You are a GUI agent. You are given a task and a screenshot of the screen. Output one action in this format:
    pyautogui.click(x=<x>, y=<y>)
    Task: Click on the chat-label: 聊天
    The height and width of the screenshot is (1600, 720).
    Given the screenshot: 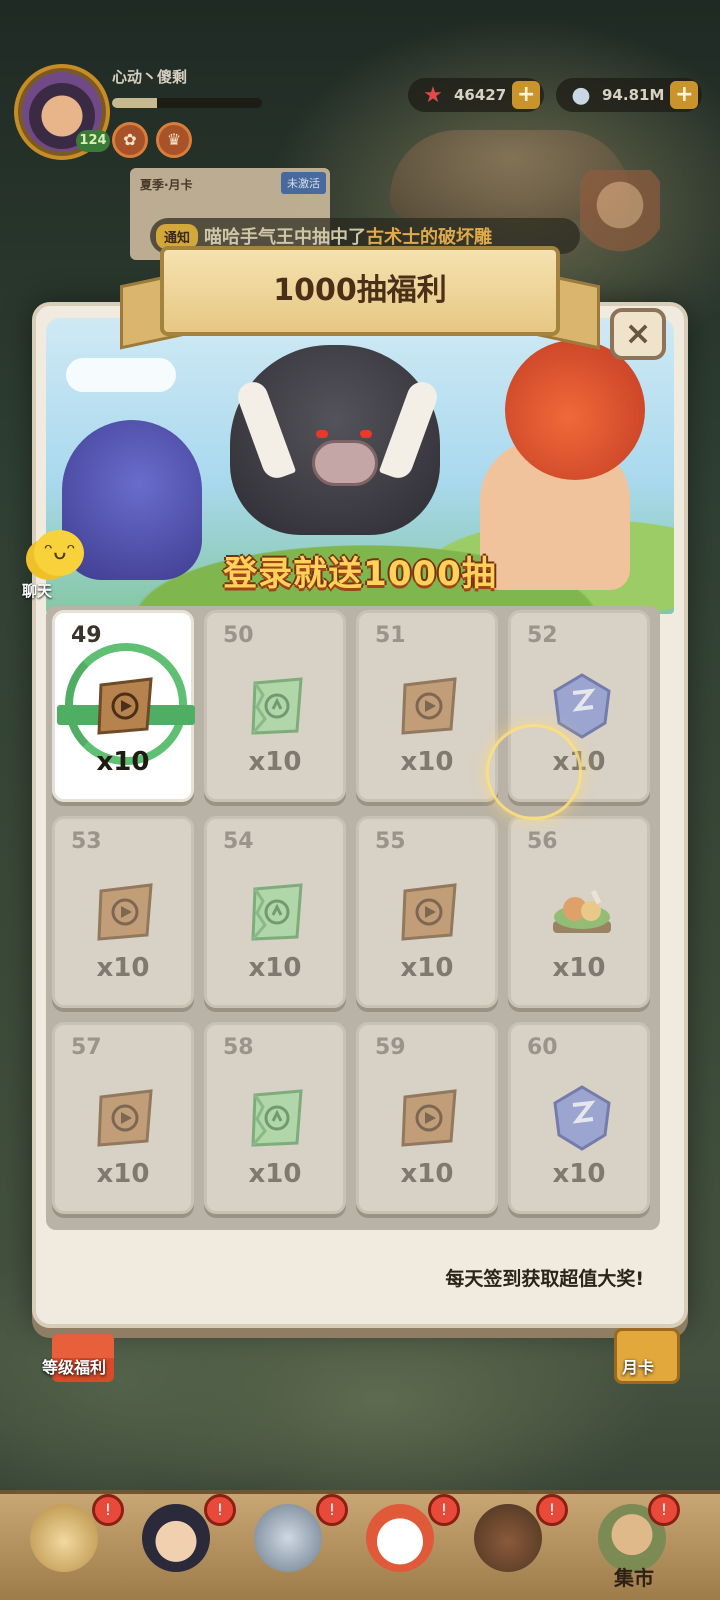 What is the action you would take?
    pyautogui.click(x=37, y=590)
    